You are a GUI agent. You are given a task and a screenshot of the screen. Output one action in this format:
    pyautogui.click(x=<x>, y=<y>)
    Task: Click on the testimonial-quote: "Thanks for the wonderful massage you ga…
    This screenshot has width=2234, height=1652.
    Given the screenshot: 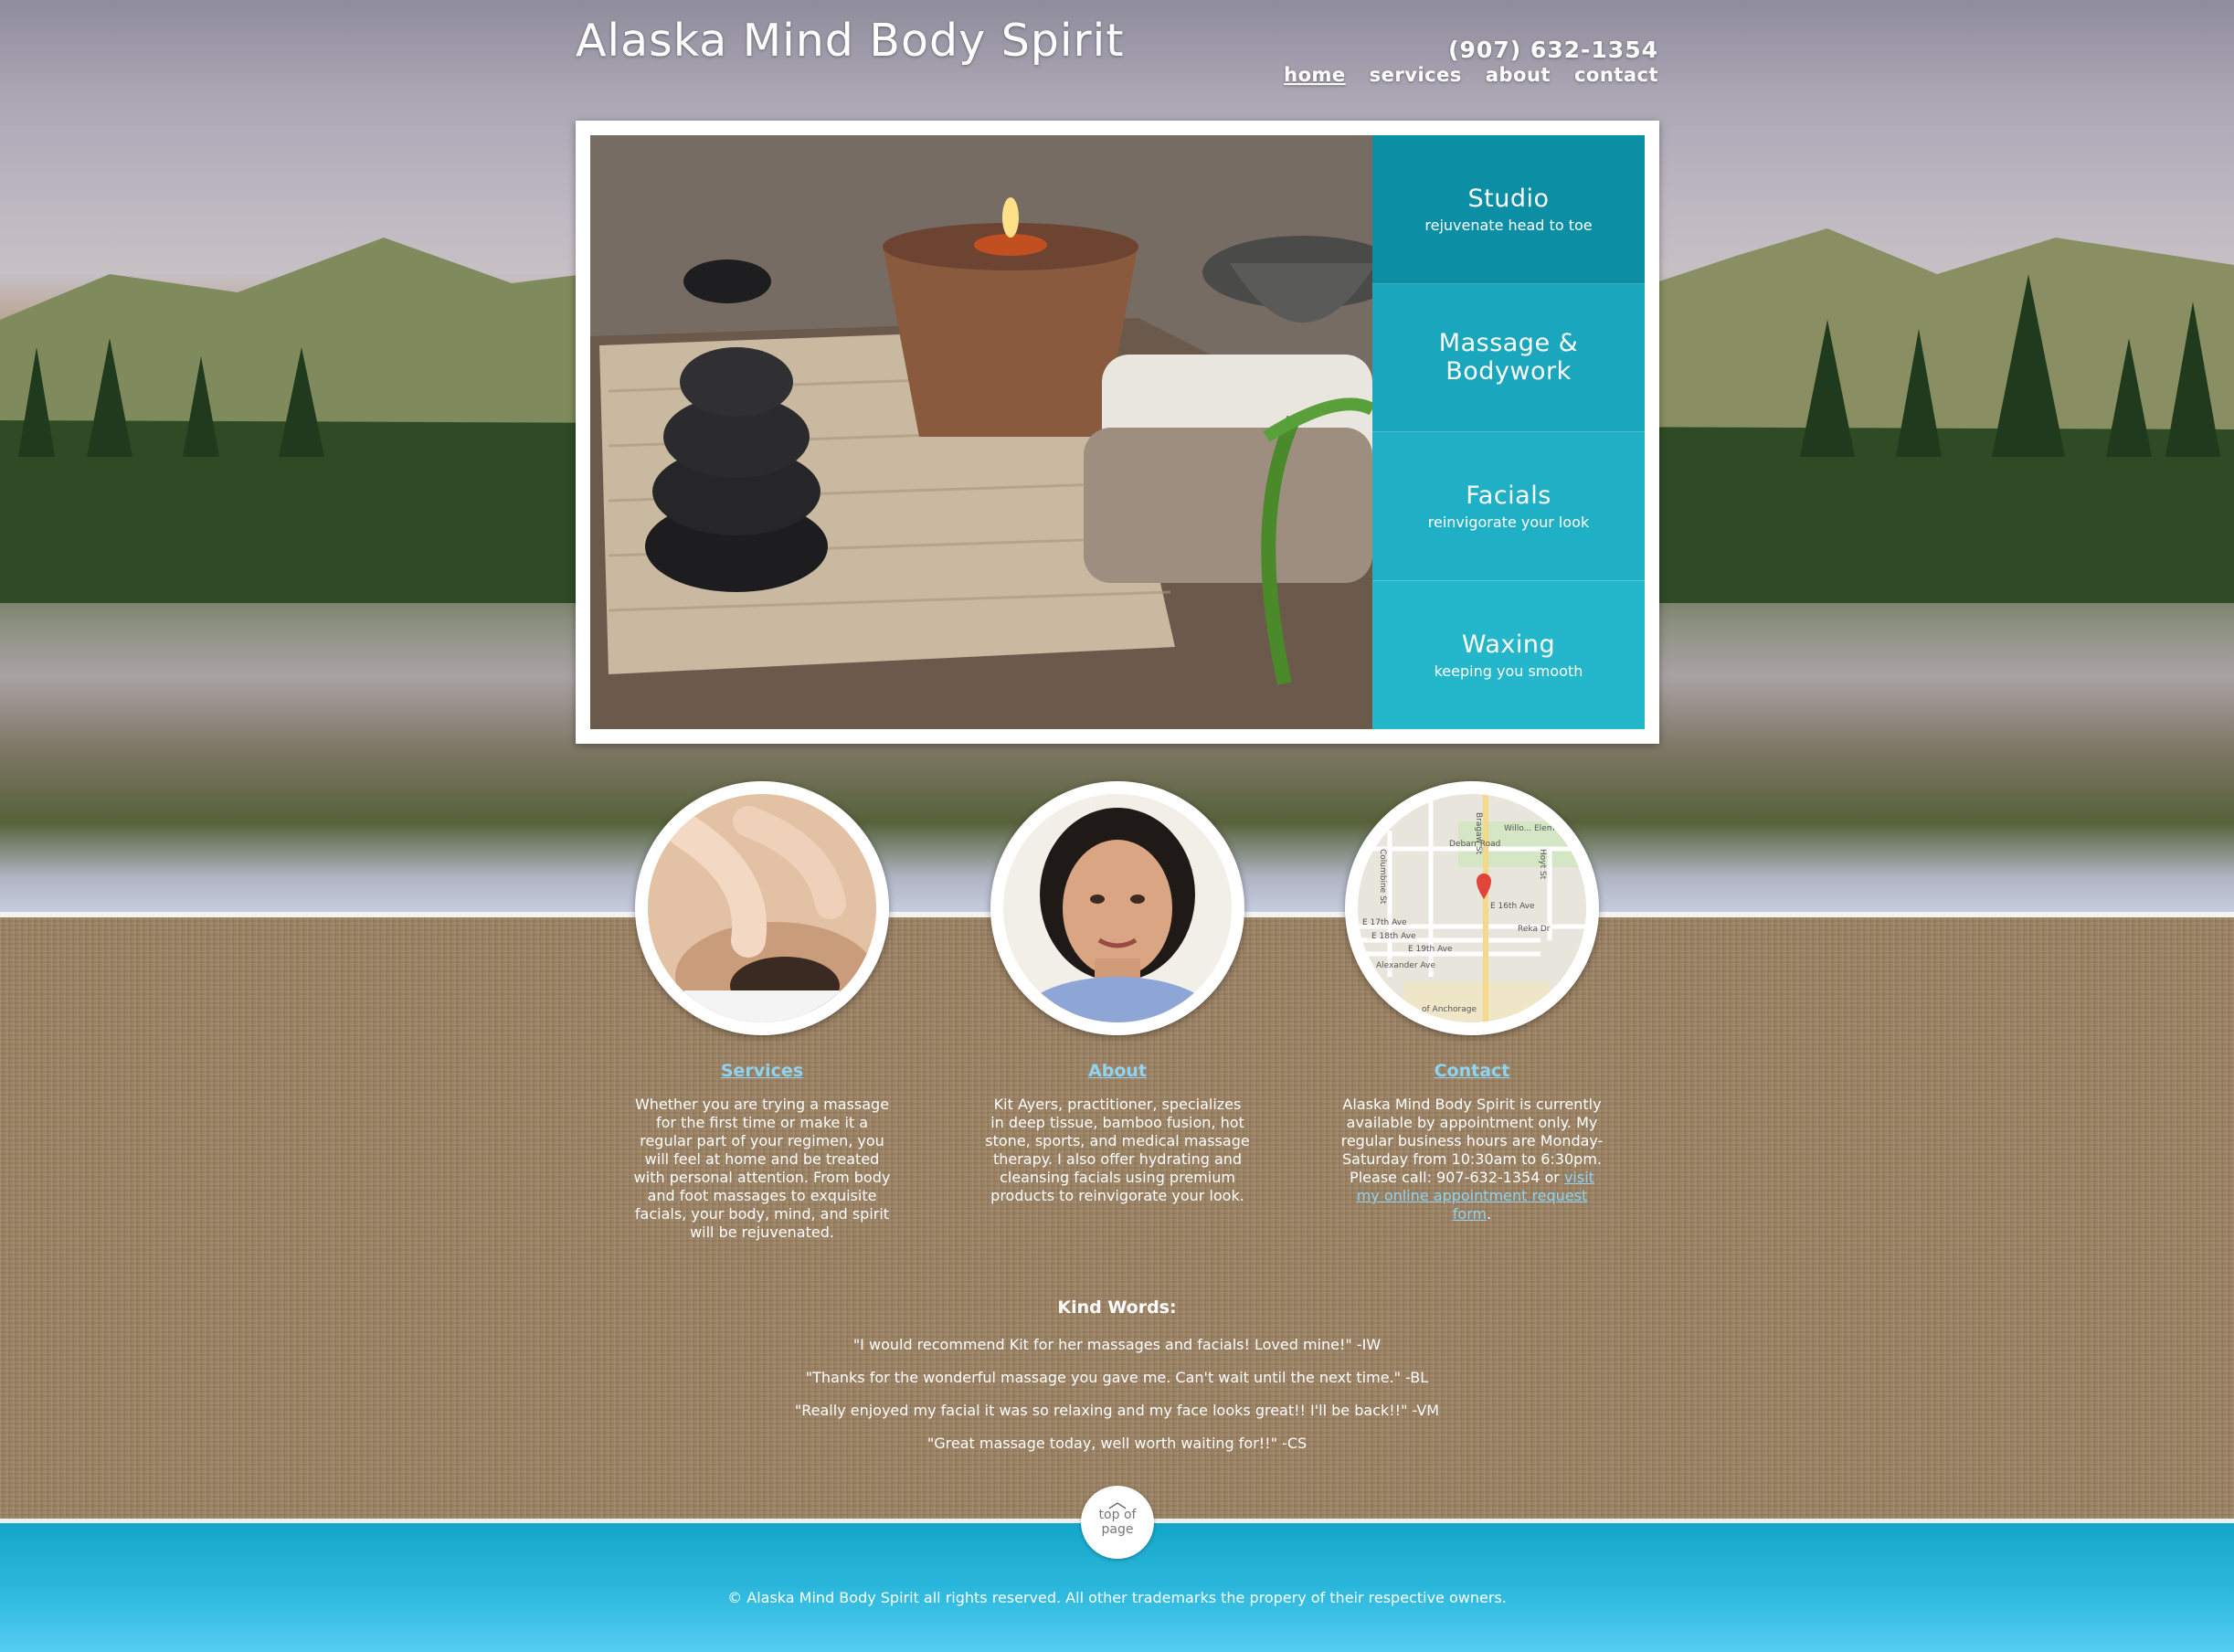 What is the action you would take?
    pyautogui.click(x=1117, y=1378)
    